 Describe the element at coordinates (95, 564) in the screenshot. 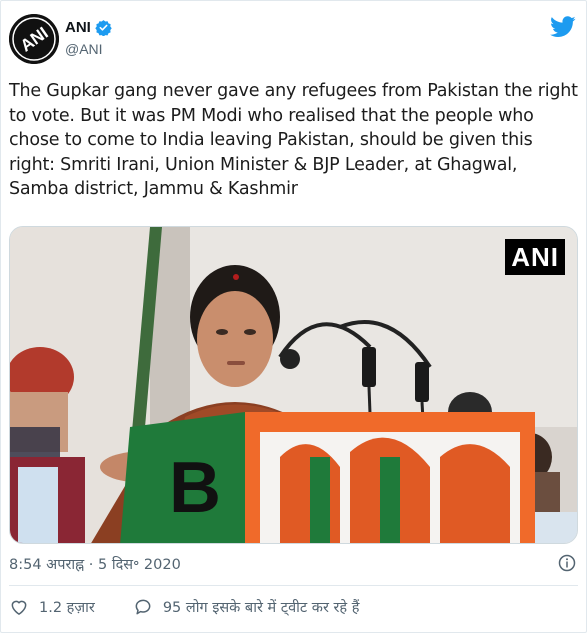

I see `tweet-timestamp: 8:54 अपराह्न · 5 दिस॰ 2020` at that location.